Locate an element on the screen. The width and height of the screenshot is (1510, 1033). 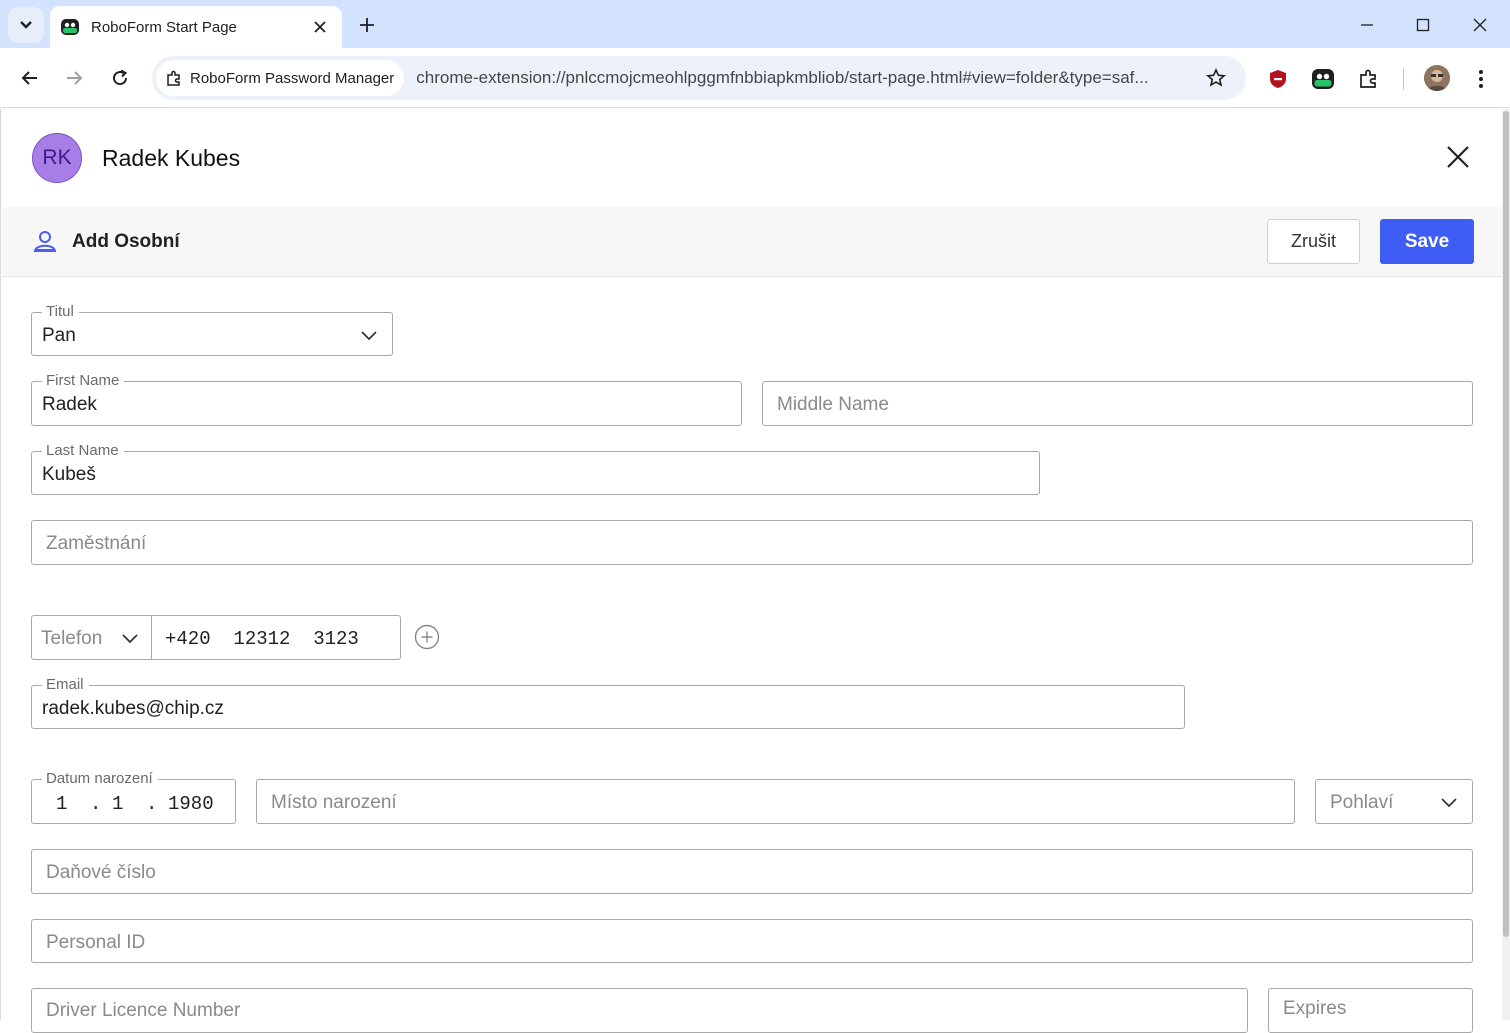
phone-number-value: +420 12312 3123 is located at coordinates (262, 639).